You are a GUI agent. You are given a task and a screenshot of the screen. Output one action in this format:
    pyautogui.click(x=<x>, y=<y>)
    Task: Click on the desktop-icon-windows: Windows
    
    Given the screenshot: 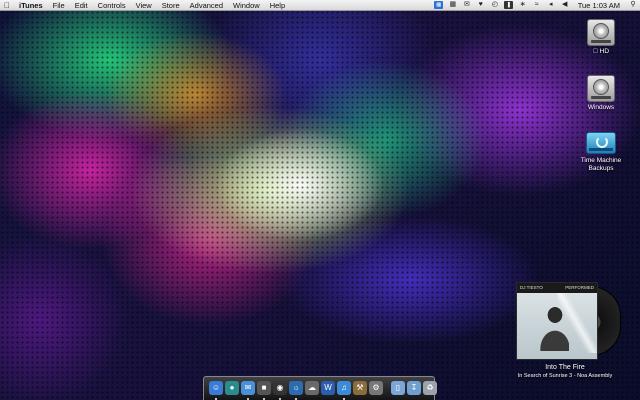 What is the action you would take?
    pyautogui.click(x=601, y=93)
    